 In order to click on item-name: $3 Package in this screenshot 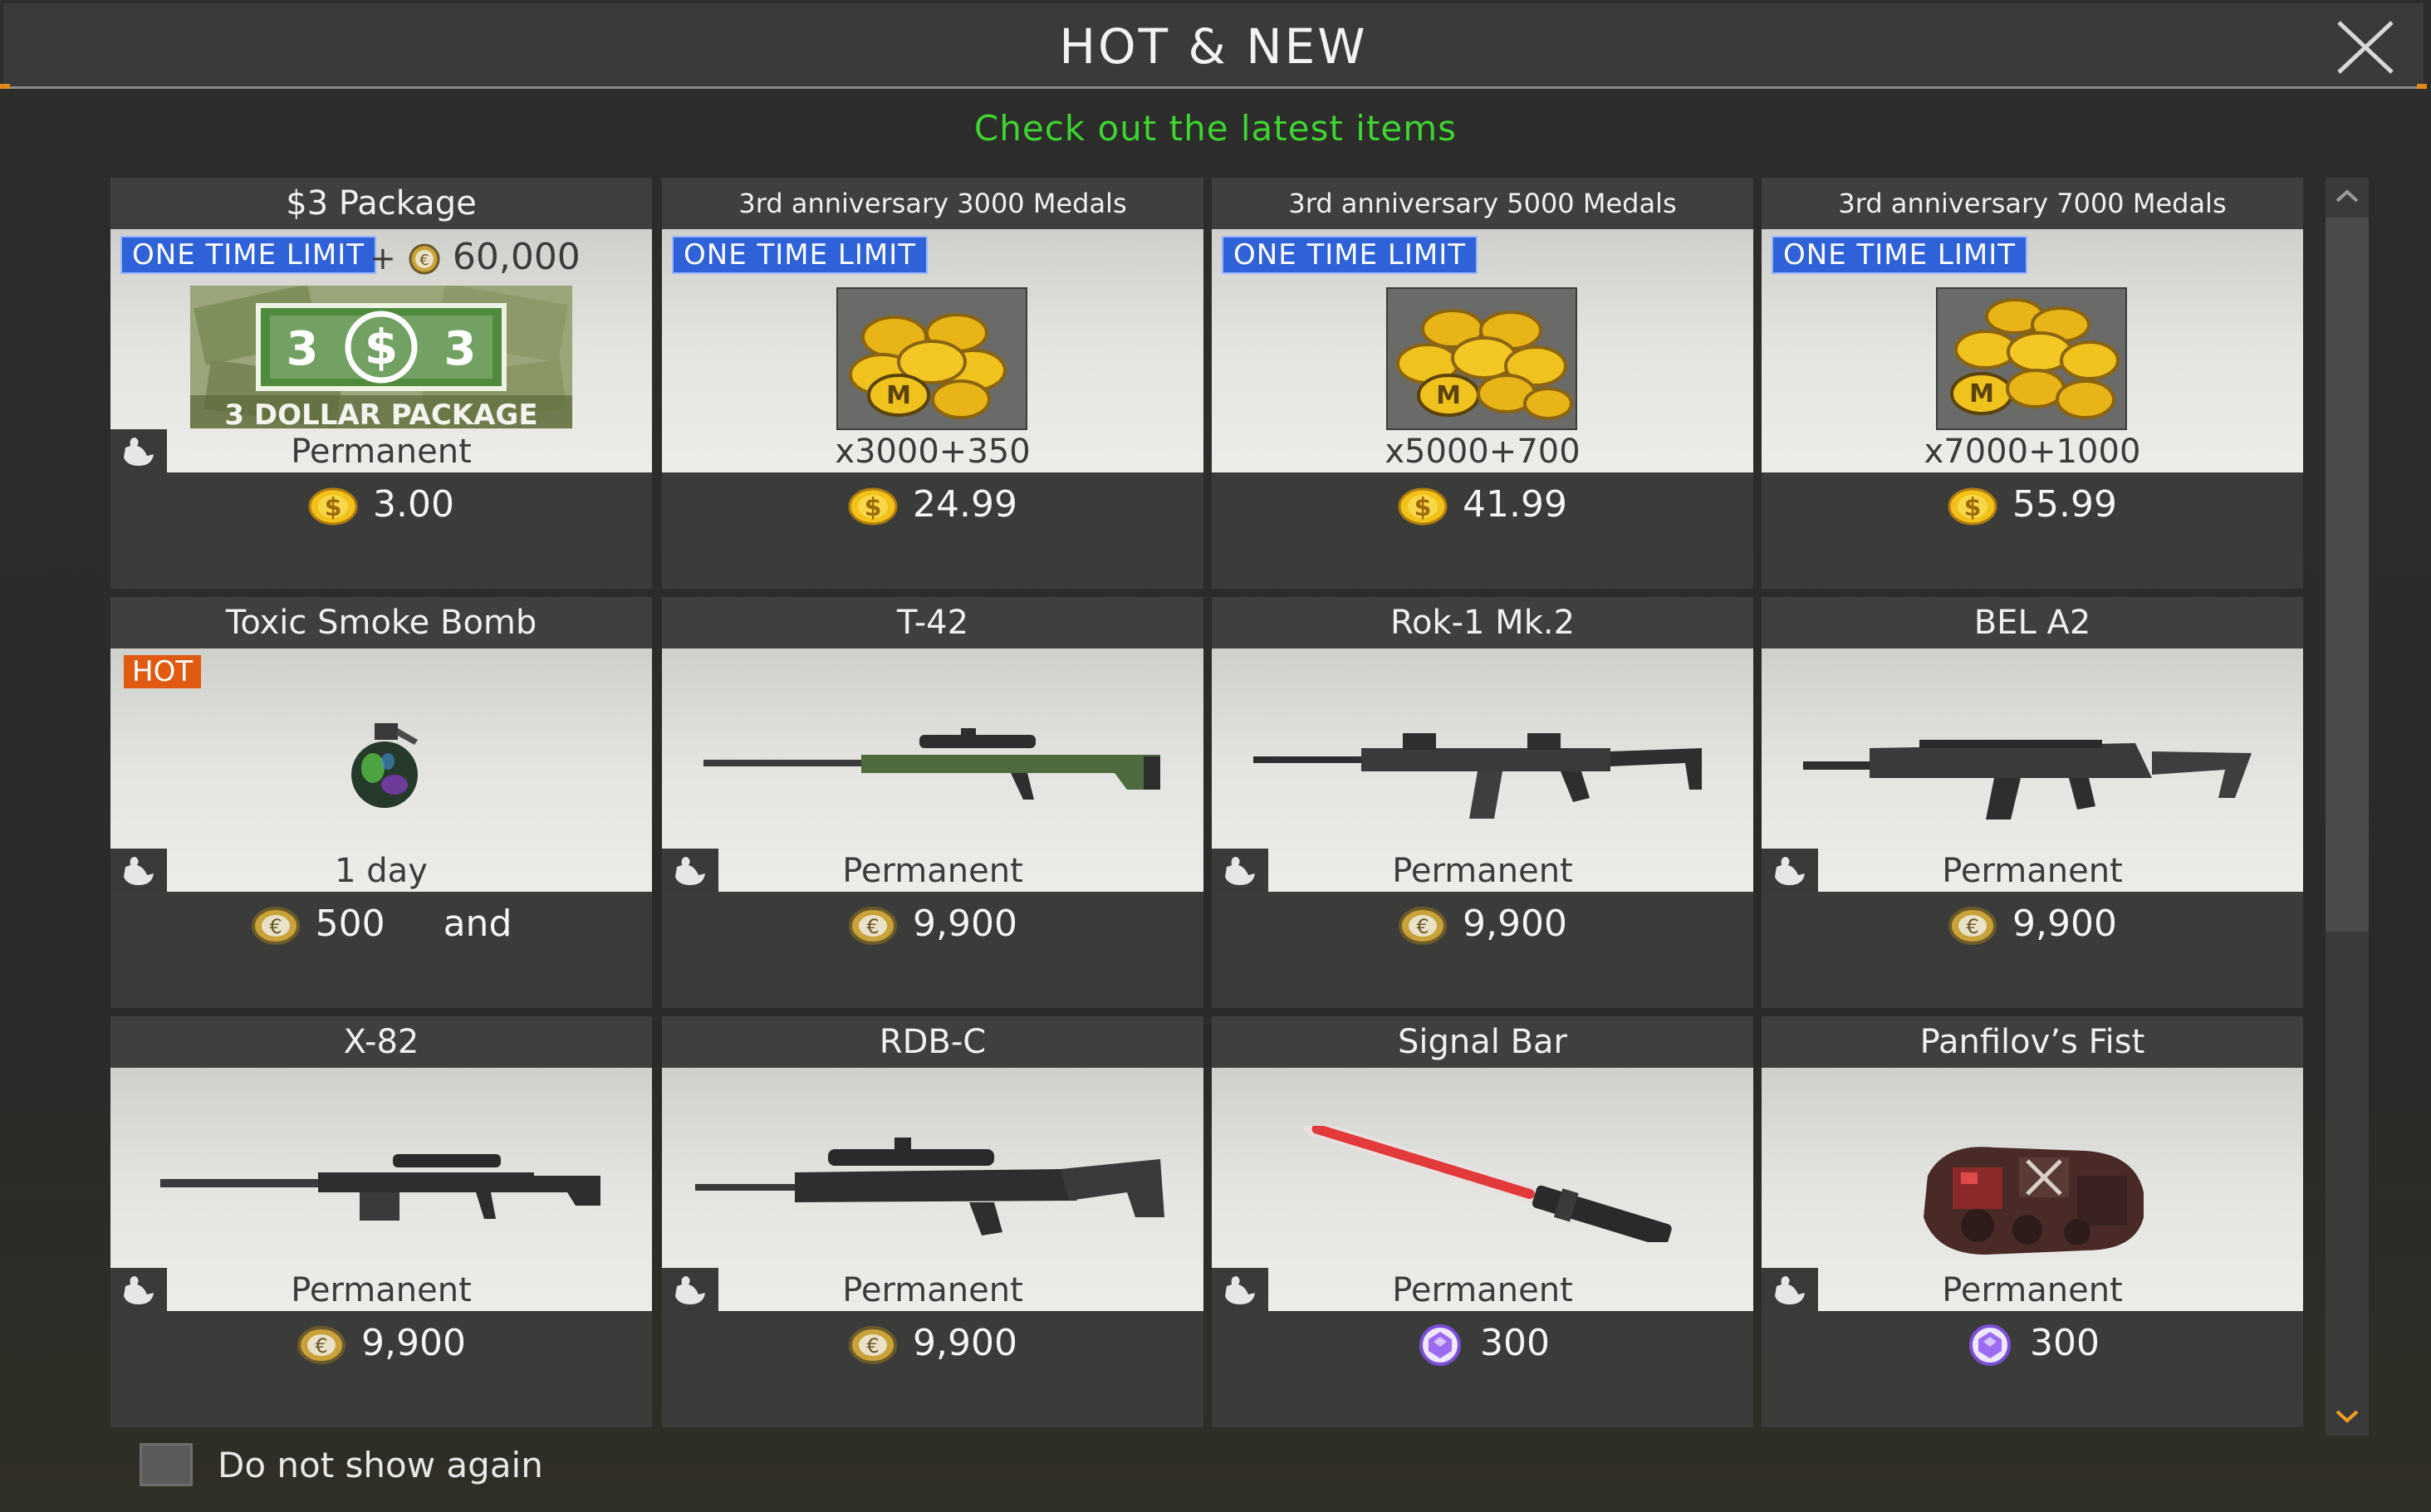, I will do `click(381, 203)`.